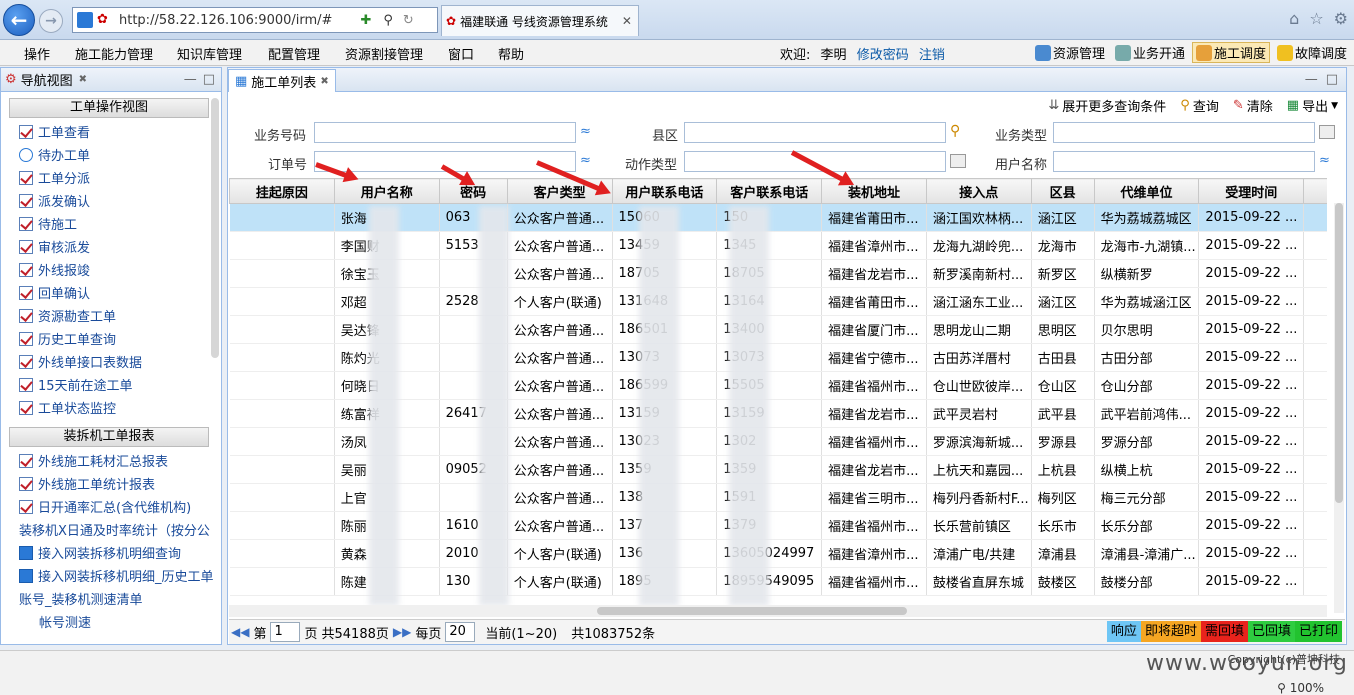 Image resolution: width=1354 pixels, height=695 pixels. Describe the element at coordinates (511, 53) in the screenshot. I see `menu-help: 帮助` at that location.